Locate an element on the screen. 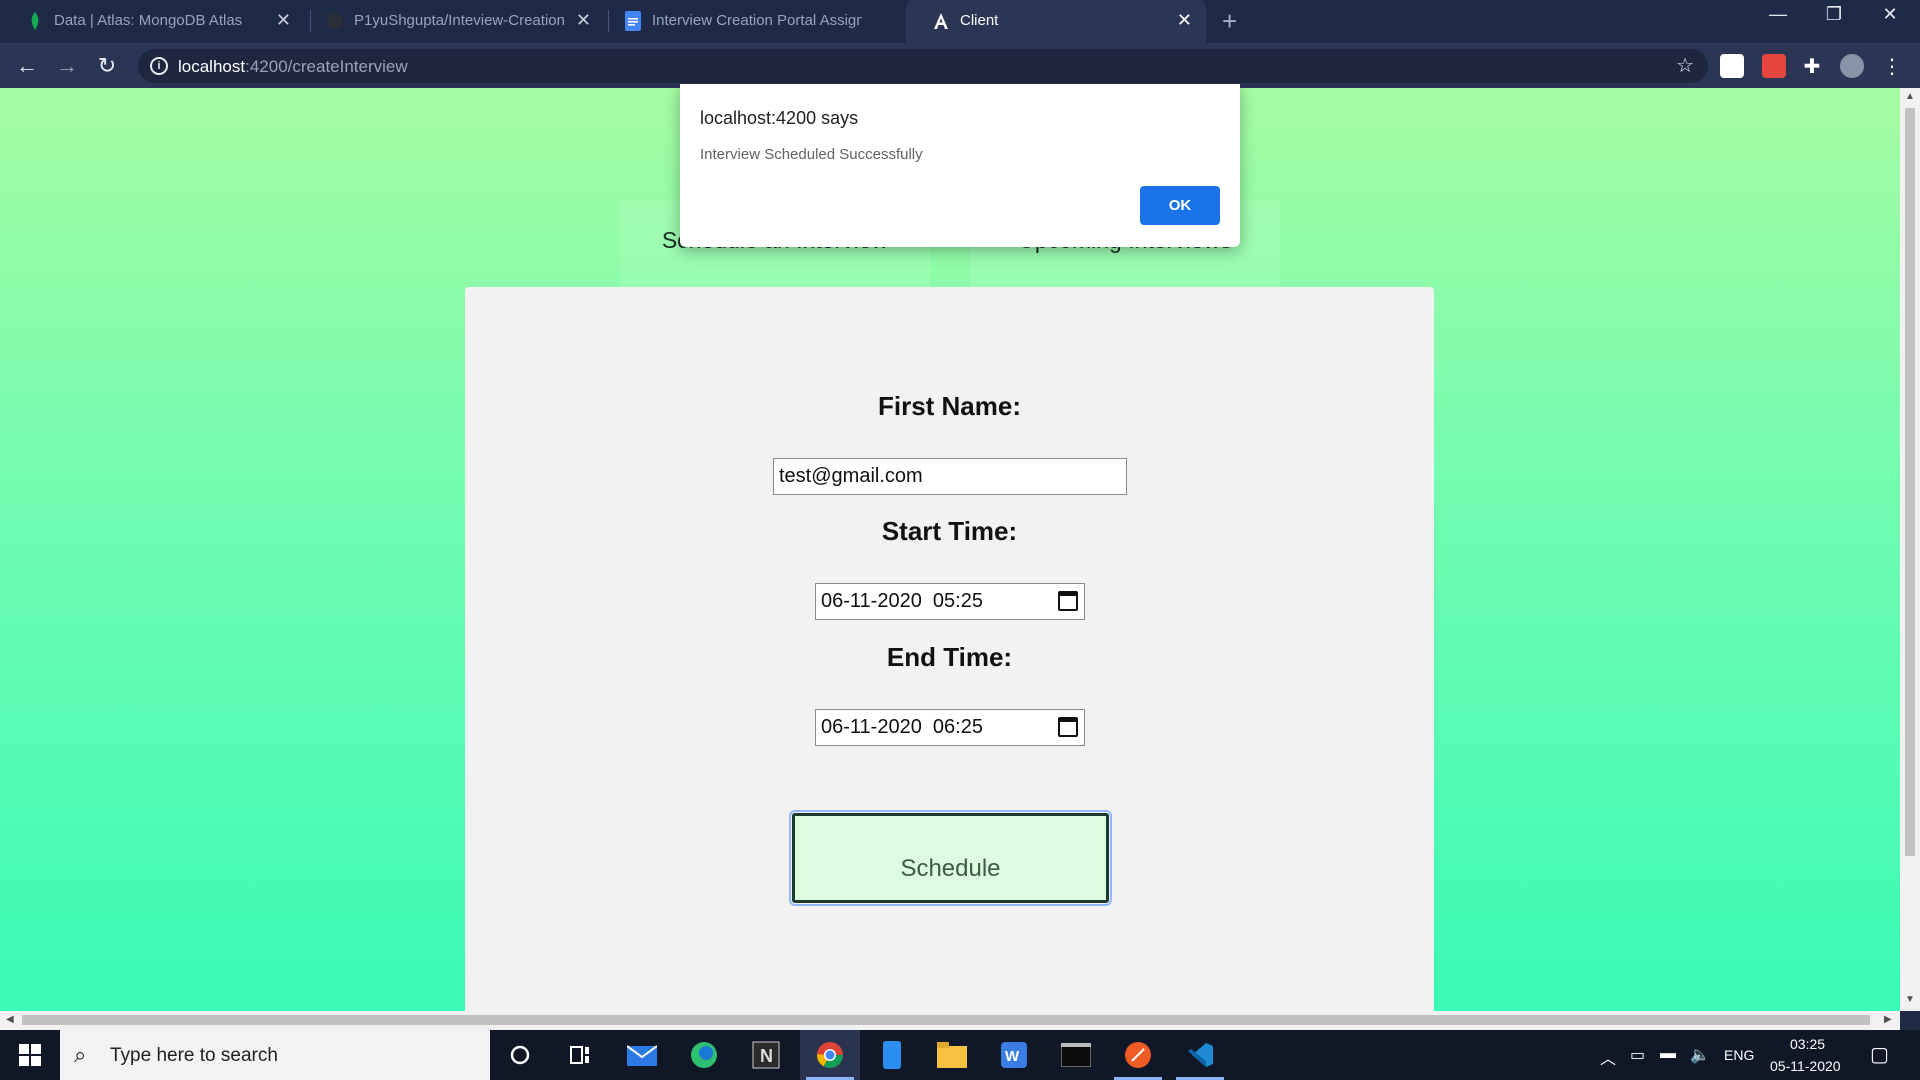 Image resolution: width=1920 pixels, height=1080 pixels. edge-browser-icon is located at coordinates (704, 1055).